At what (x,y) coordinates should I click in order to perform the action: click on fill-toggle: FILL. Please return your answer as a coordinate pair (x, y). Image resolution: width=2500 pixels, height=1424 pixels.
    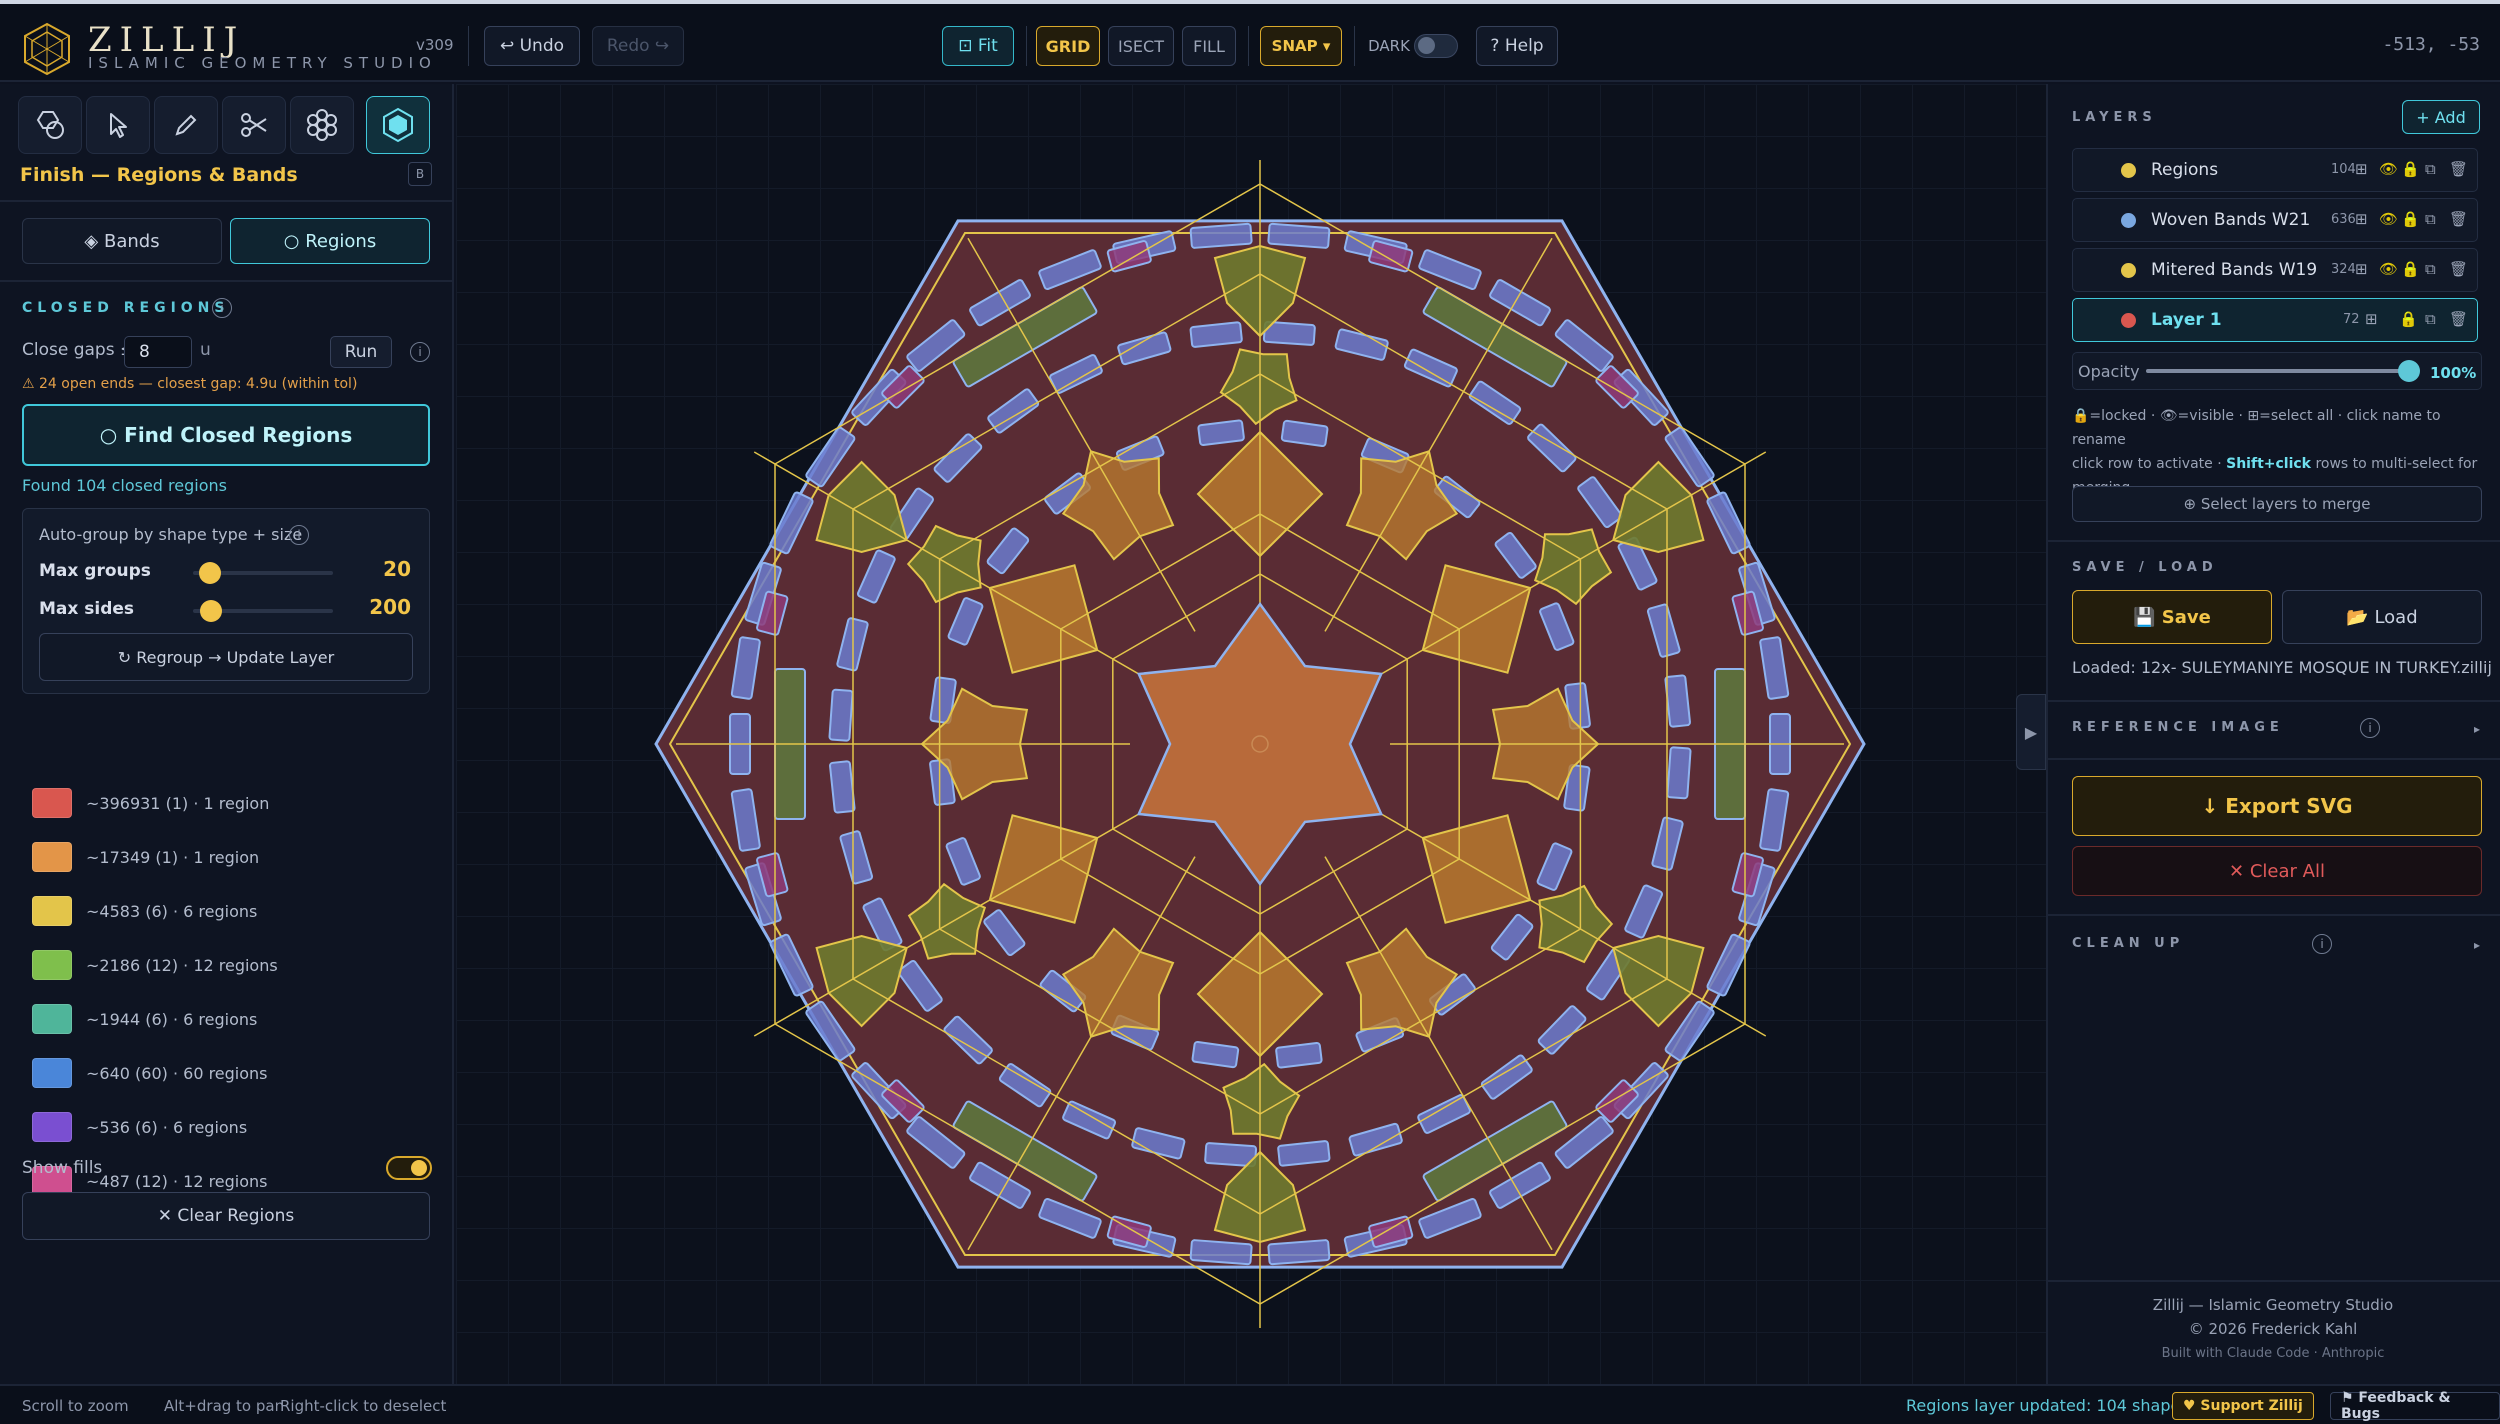
    Looking at the image, I should click on (1209, 46).